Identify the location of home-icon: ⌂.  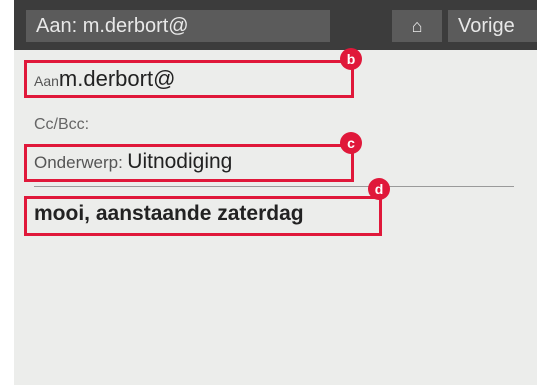
(417, 26).